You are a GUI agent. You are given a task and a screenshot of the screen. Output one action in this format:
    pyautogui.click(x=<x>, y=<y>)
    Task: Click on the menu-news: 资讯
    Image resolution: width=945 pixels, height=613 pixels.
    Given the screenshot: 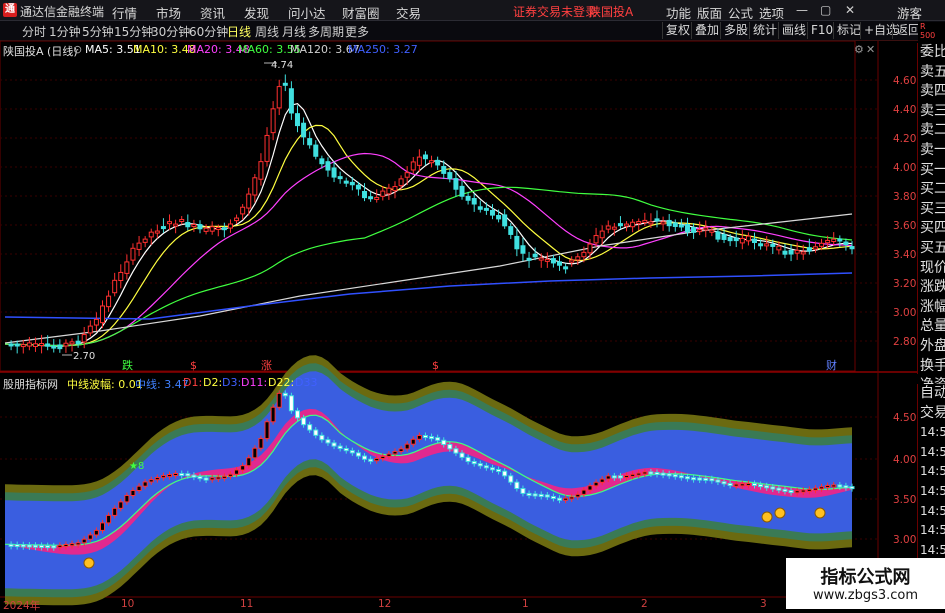 What is the action you would take?
    pyautogui.click(x=212, y=12)
    